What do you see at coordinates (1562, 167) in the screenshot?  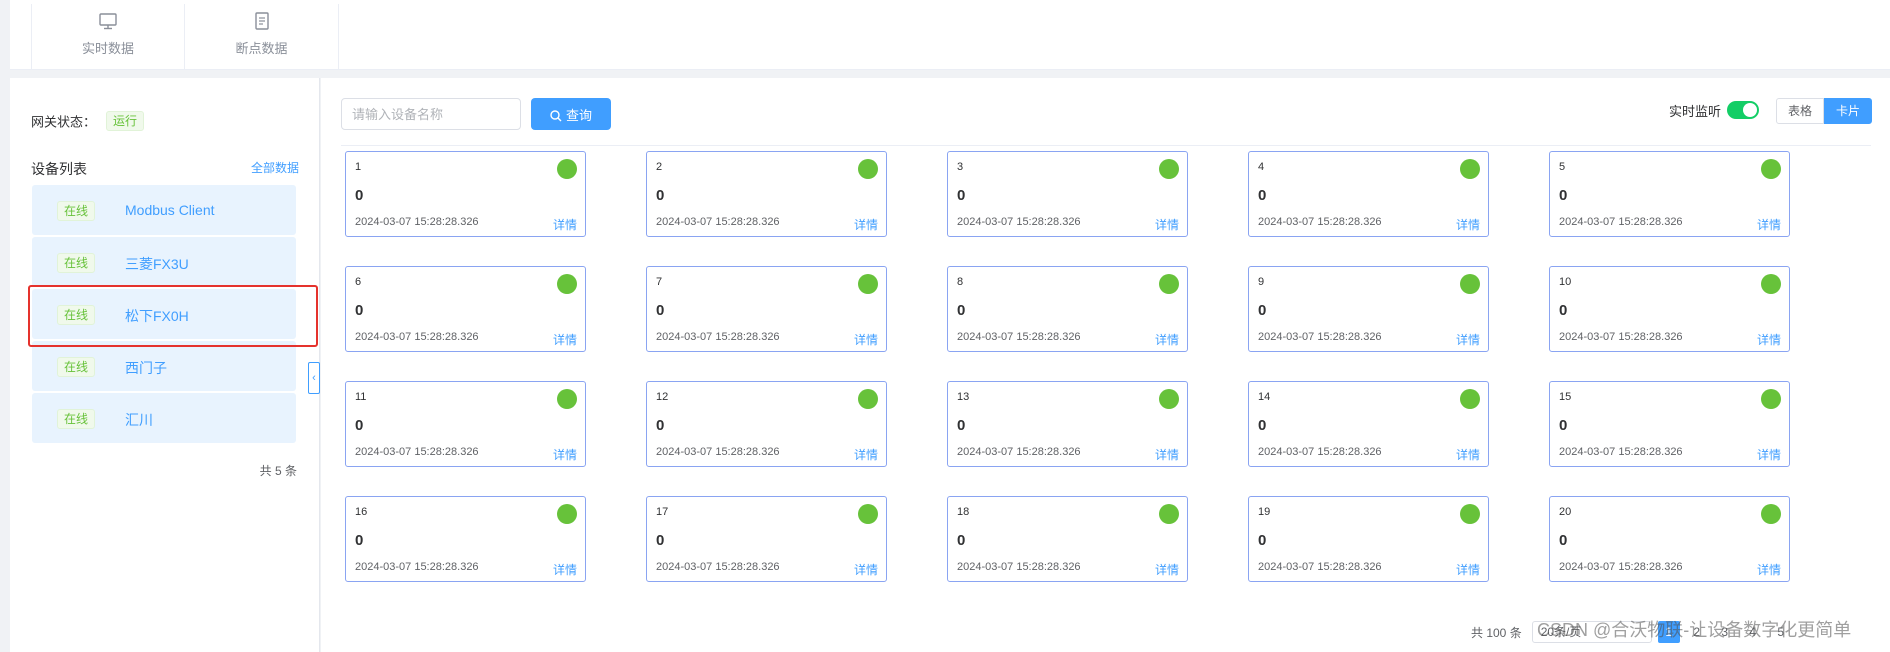 I see `card-number: 5` at bounding box center [1562, 167].